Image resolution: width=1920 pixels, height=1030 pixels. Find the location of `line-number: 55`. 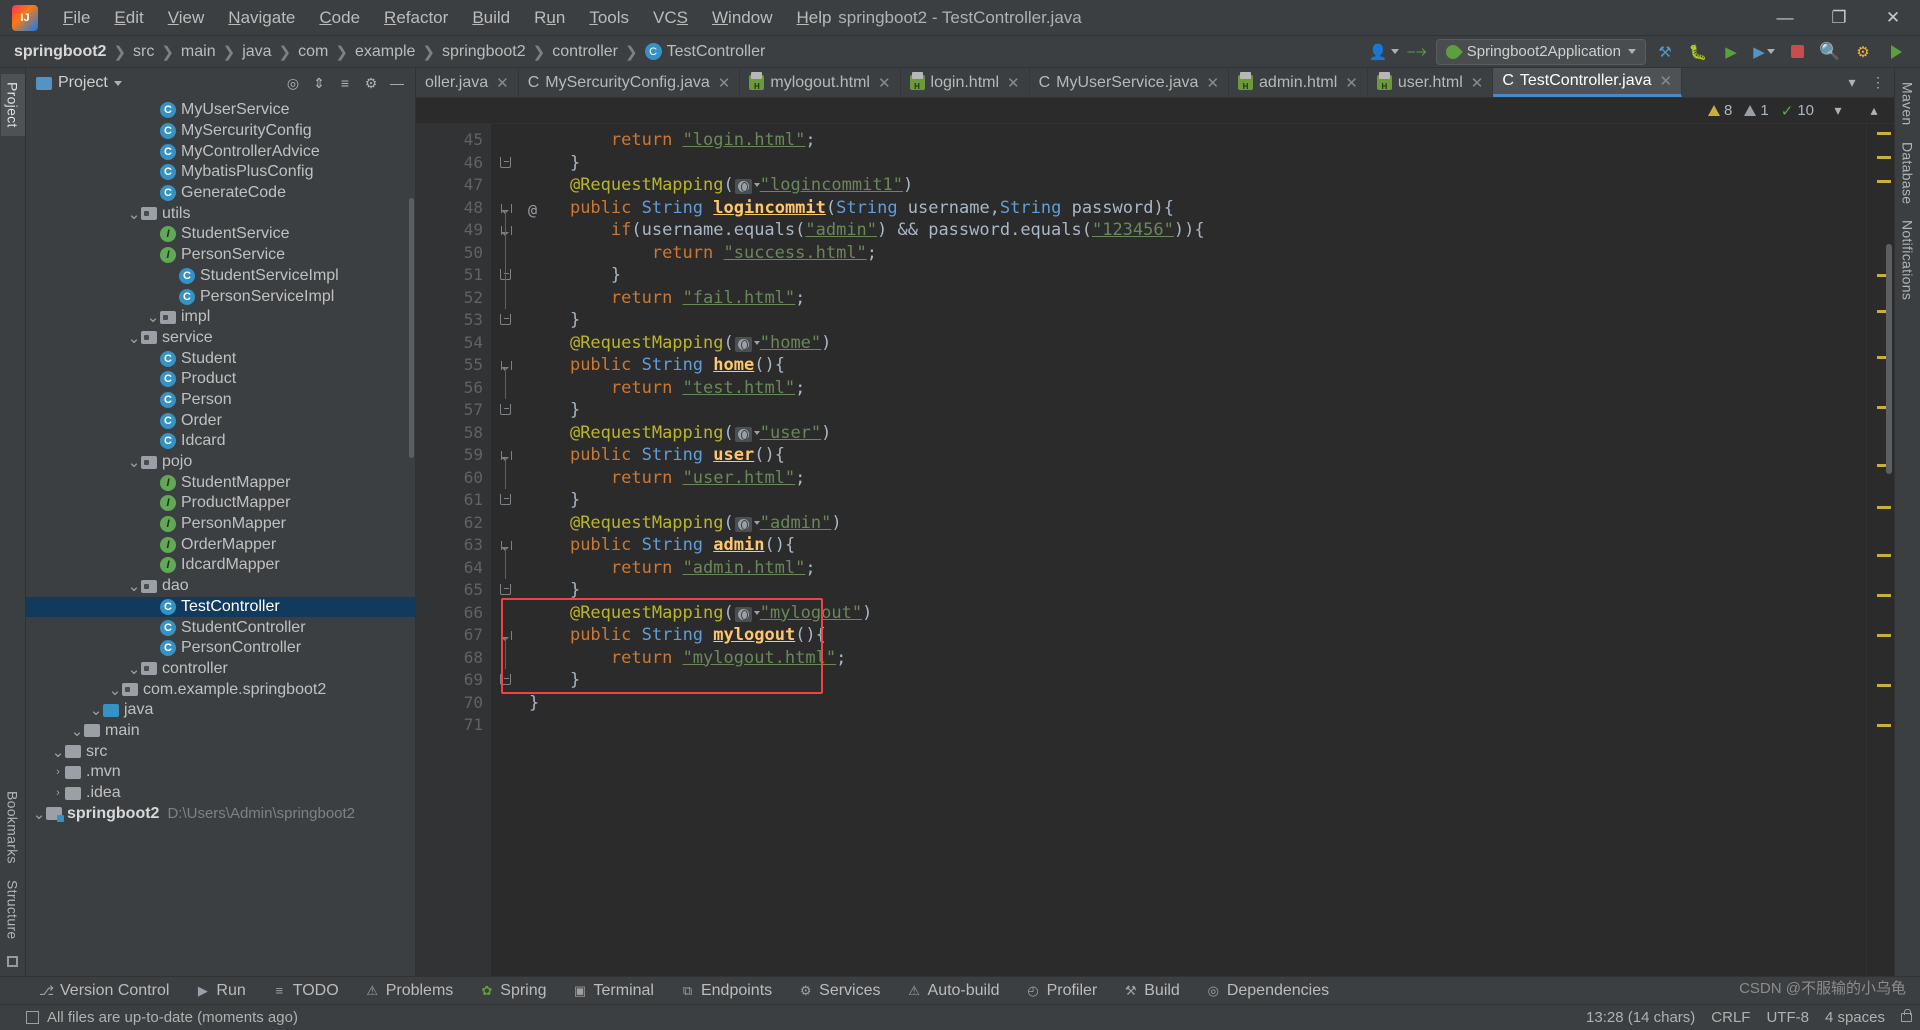

line-number: 55 is located at coordinates (466, 365).